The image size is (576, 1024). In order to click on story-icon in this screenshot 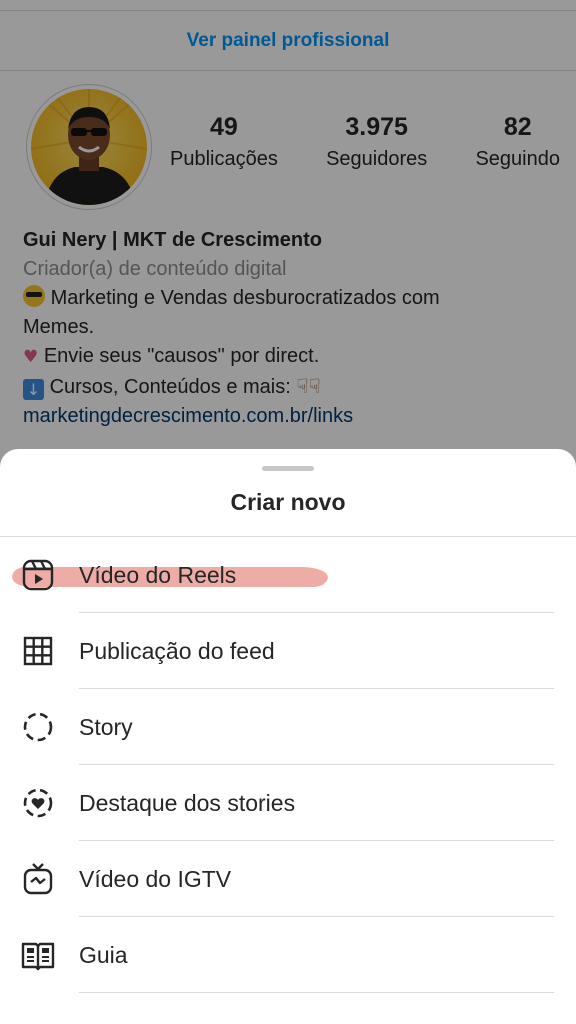, I will do `click(38, 727)`.